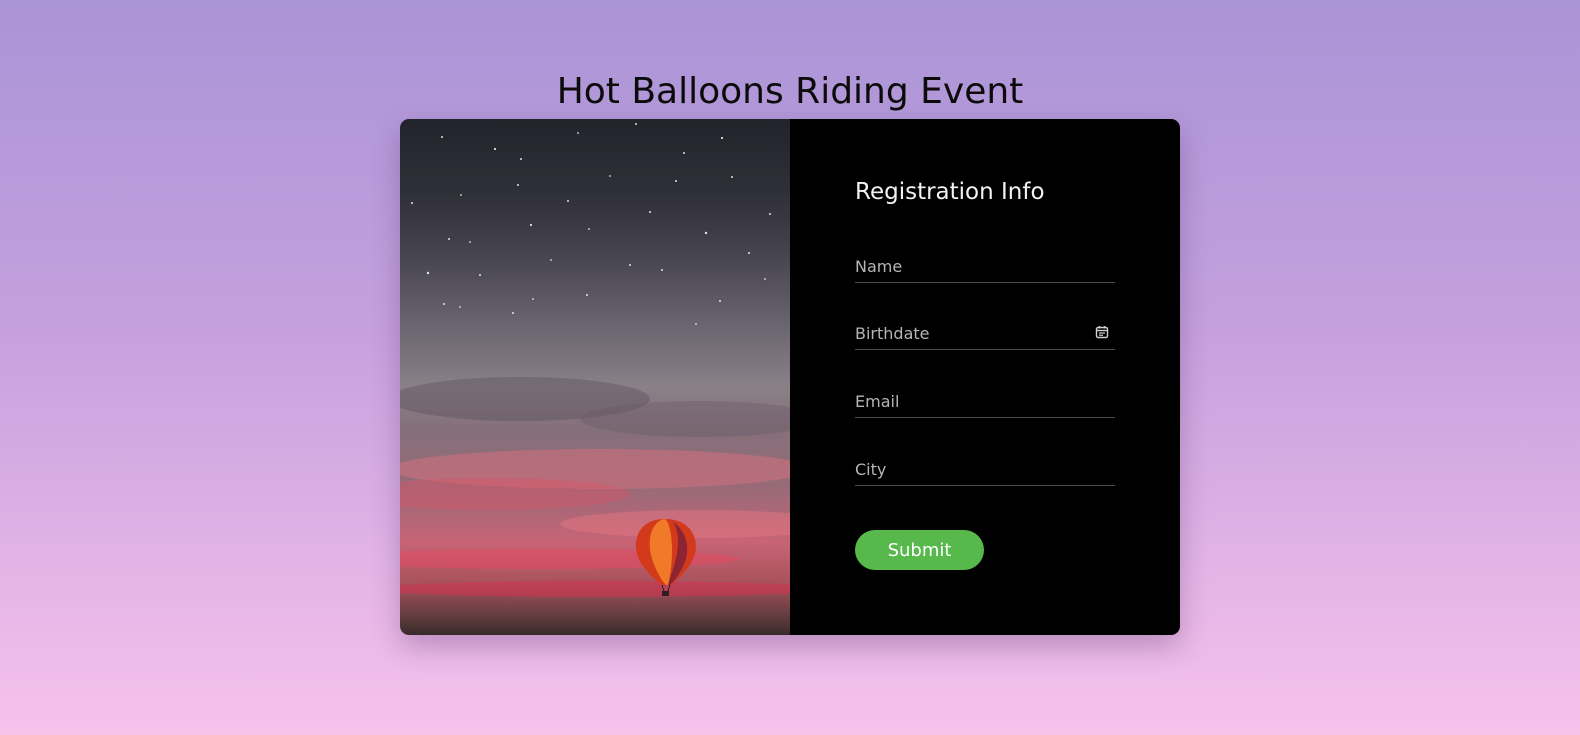 This screenshot has width=1580, height=735. I want to click on email-input, so click(985, 401).